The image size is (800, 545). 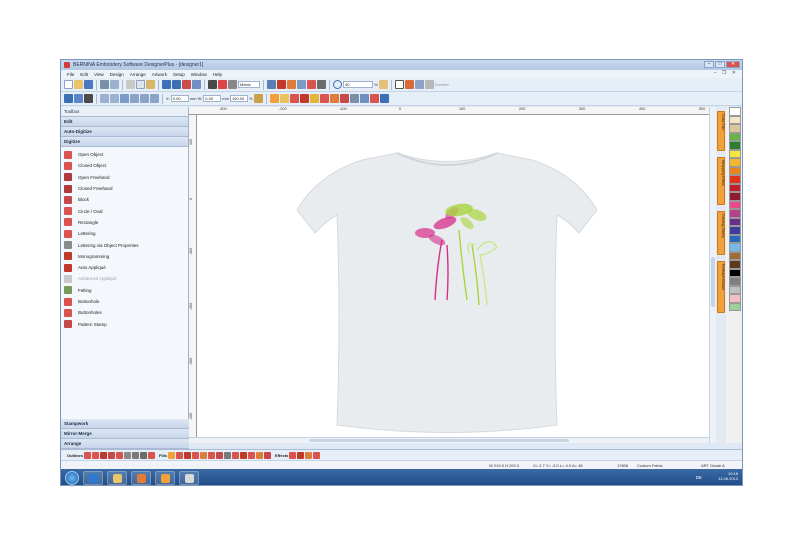 I want to click on cut-icon, so click(x=130, y=84).